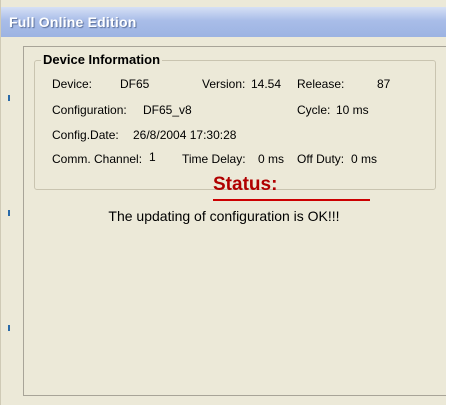  I want to click on title-bar: Full Online Edition, so click(224, 22).